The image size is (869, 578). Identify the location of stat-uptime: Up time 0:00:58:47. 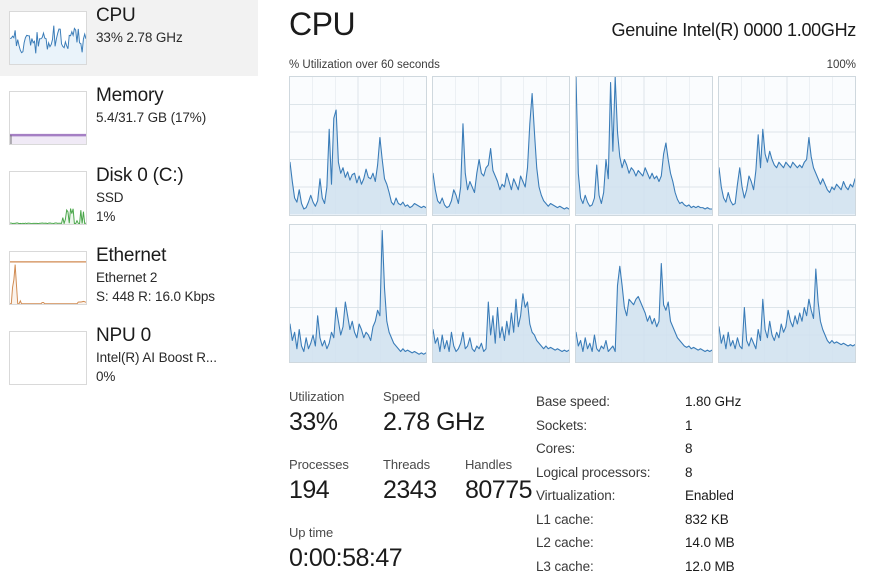
(345, 549).